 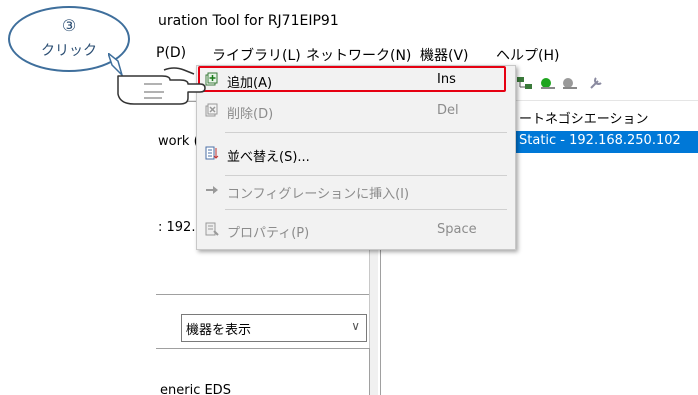 I want to click on menu-item-label: コンフィグレーションに挿入(I), so click(x=318, y=194).